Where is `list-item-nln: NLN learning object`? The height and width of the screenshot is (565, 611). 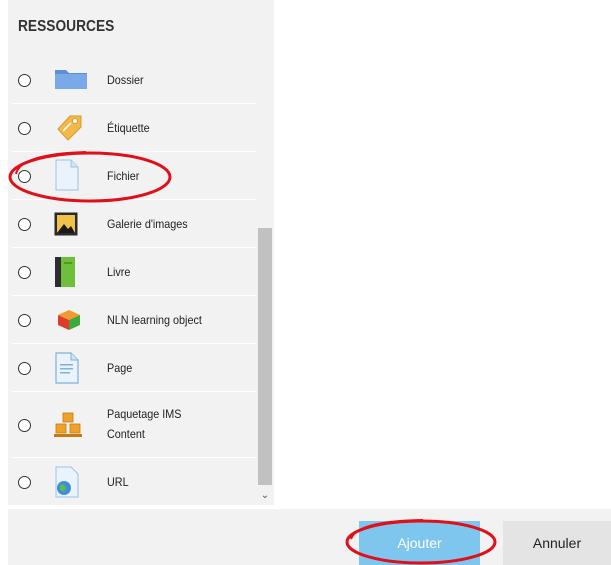 list-item-nln: NLN learning object is located at coordinates (132, 320).